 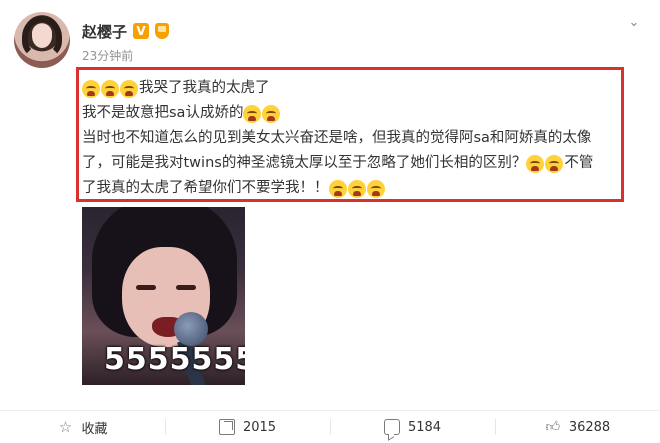 What do you see at coordinates (104, 31) in the screenshot?
I see `author-name: 赵樱子` at bounding box center [104, 31].